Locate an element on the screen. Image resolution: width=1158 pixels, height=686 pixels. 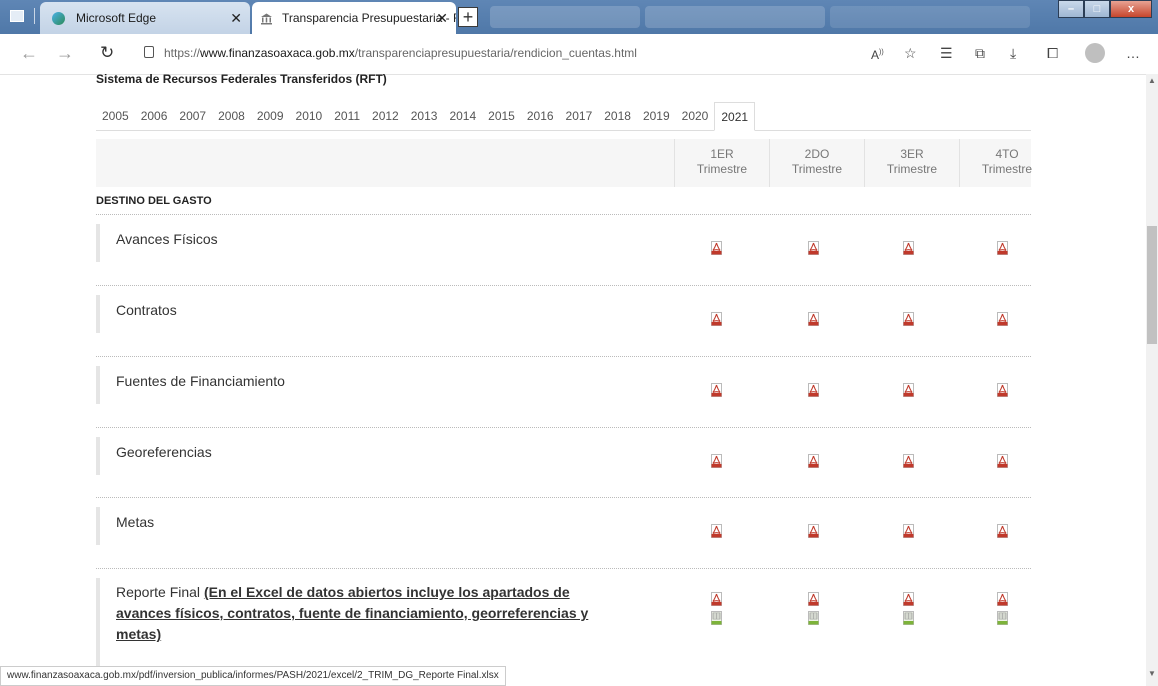
read-aloud-icon: A)) is located at coordinates (877, 54).